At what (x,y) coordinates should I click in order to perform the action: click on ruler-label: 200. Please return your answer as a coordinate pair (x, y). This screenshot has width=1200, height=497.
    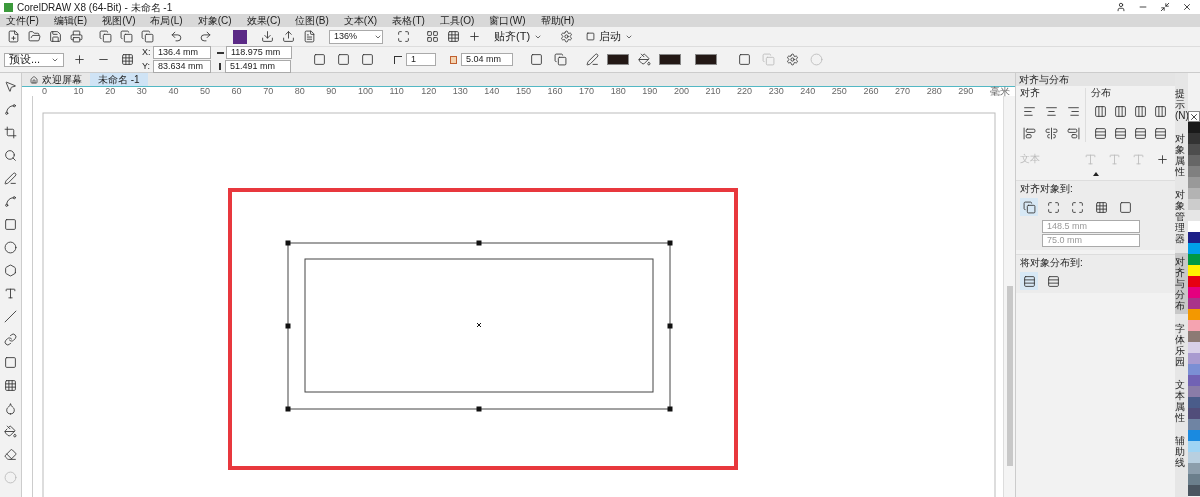
    Looking at the image, I should click on (681, 91).